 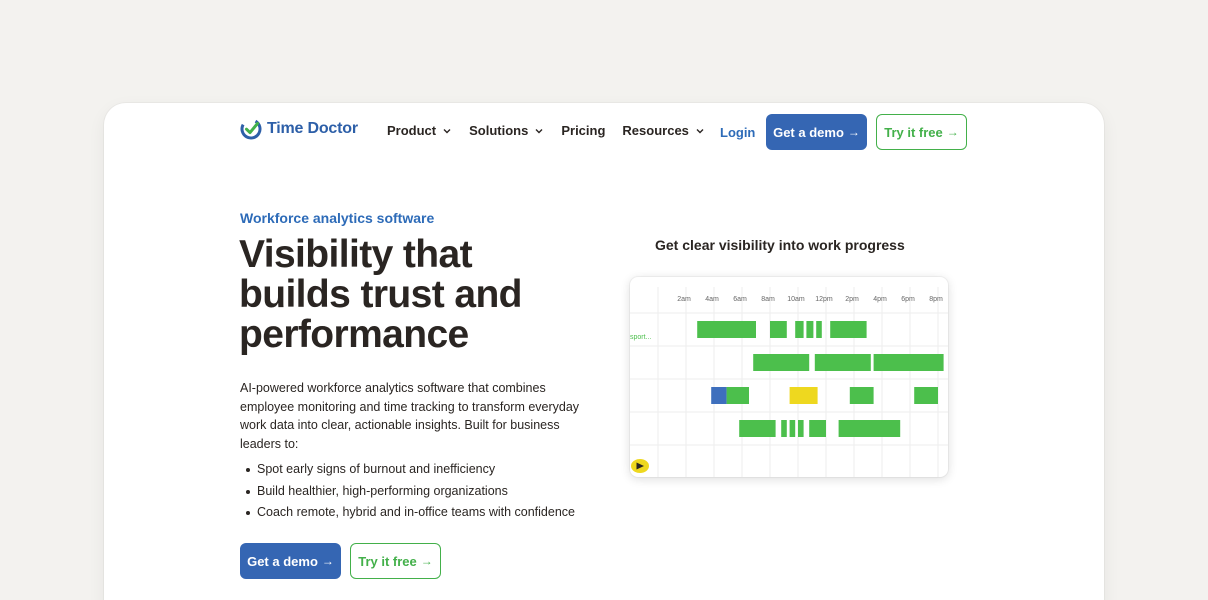 What do you see at coordinates (712, 299) in the screenshot?
I see `time-label: 4am` at bounding box center [712, 299].